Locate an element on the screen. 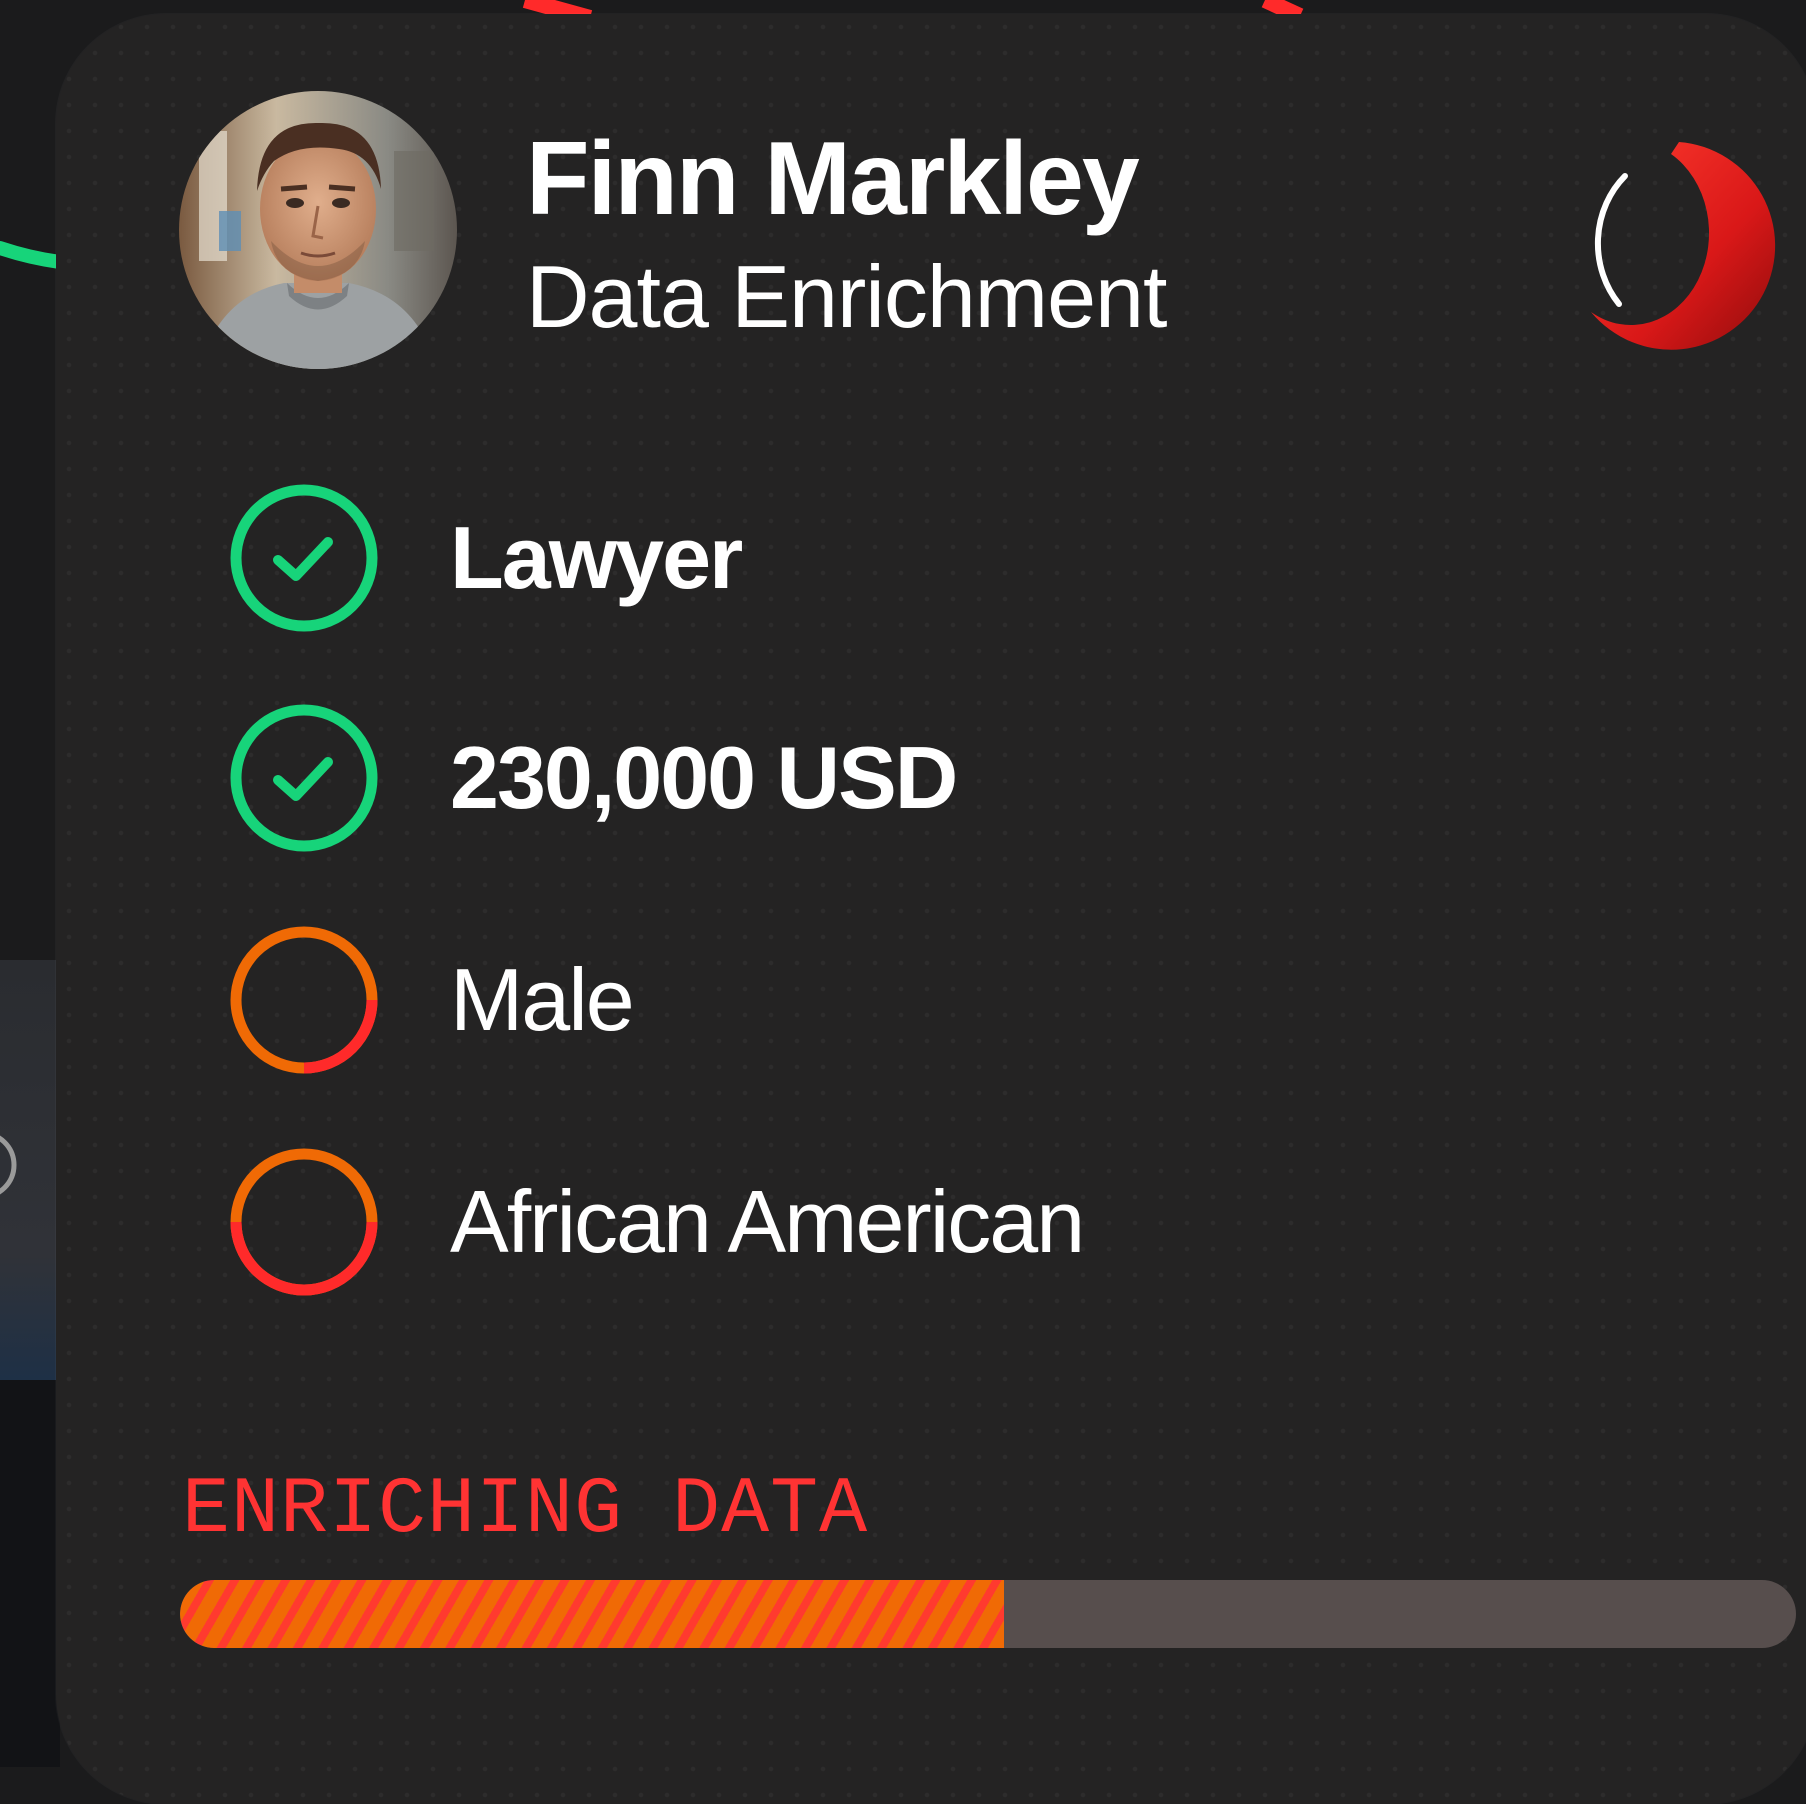 The height and width of the screenshot is (1804, 1806). person-photo-icon is located at coordinates (318, 230).